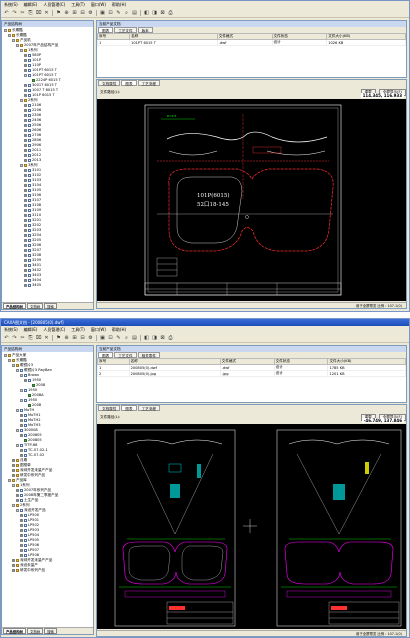 The image size is (410, 638). I want to click on tab-drawings: 图表, so click(106, 30).